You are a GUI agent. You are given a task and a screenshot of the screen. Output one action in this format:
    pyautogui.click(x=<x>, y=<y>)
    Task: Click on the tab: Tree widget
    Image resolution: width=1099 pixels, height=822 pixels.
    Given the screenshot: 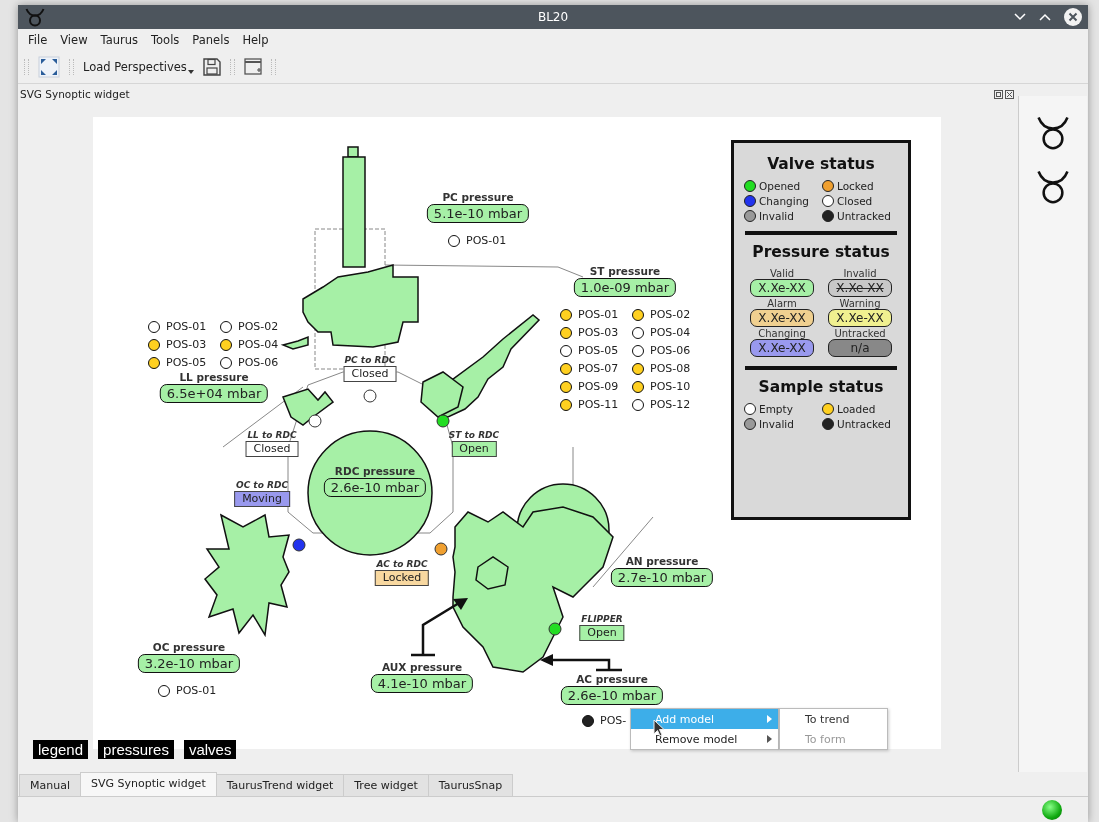 What is the action you would take?
    pyautogui.click(x=386, y=785)
    